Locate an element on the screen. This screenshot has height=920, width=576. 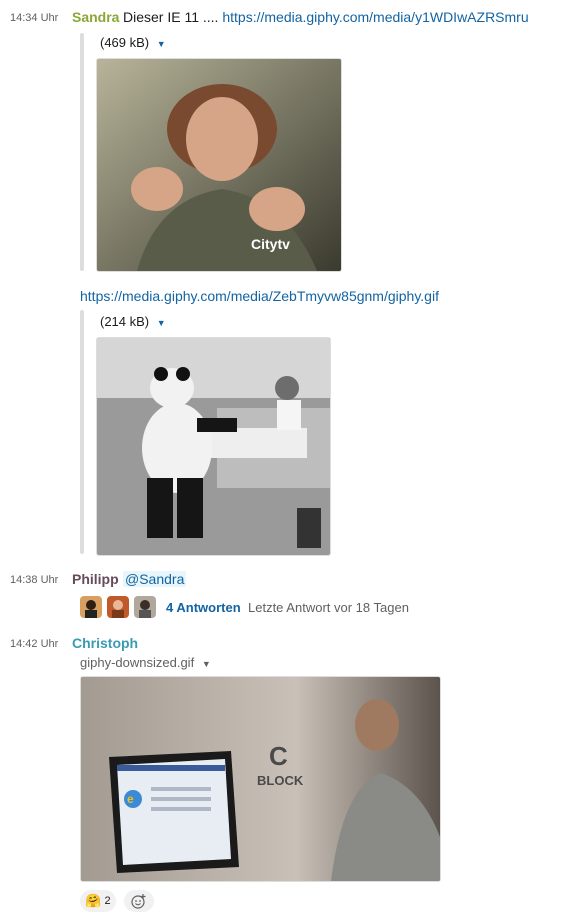
gif-panda-illustration is located at coordinates (213, 446).